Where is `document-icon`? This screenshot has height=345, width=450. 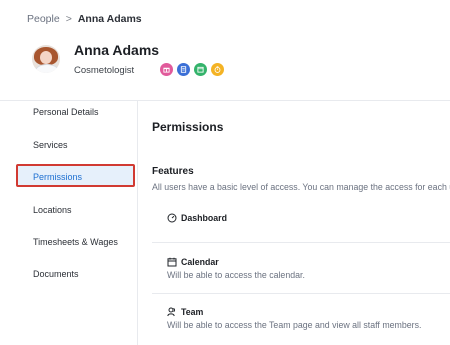
document-icon is located at coordinates (183, 69).